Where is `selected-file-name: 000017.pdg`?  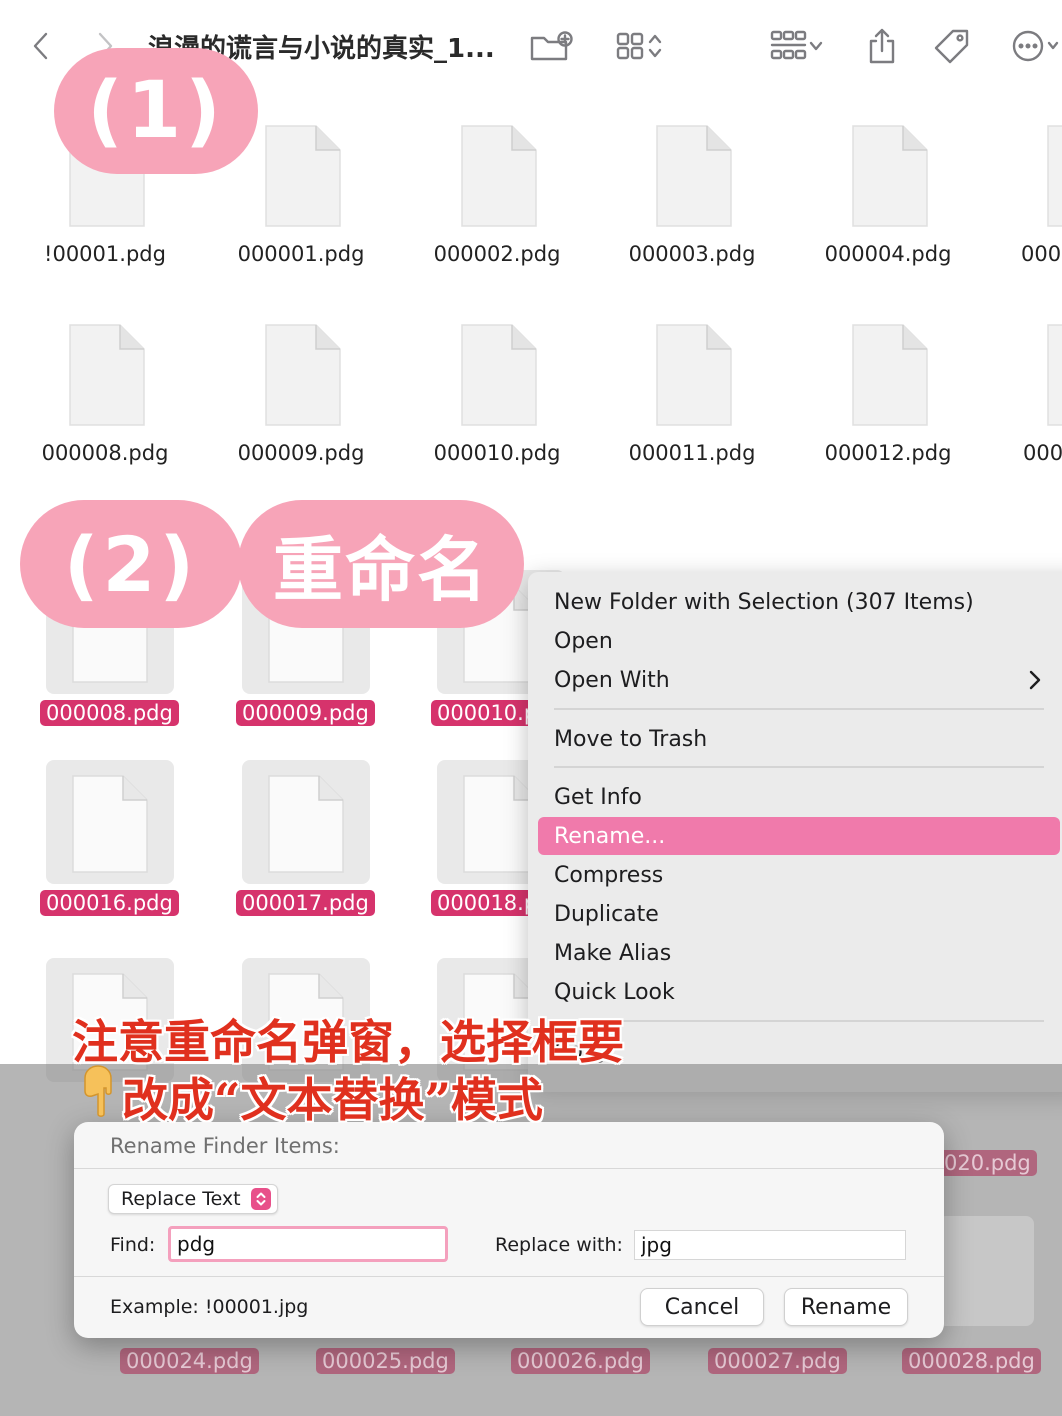
selected-file-name: 000017.pdg is located at coordinates (305, 903).